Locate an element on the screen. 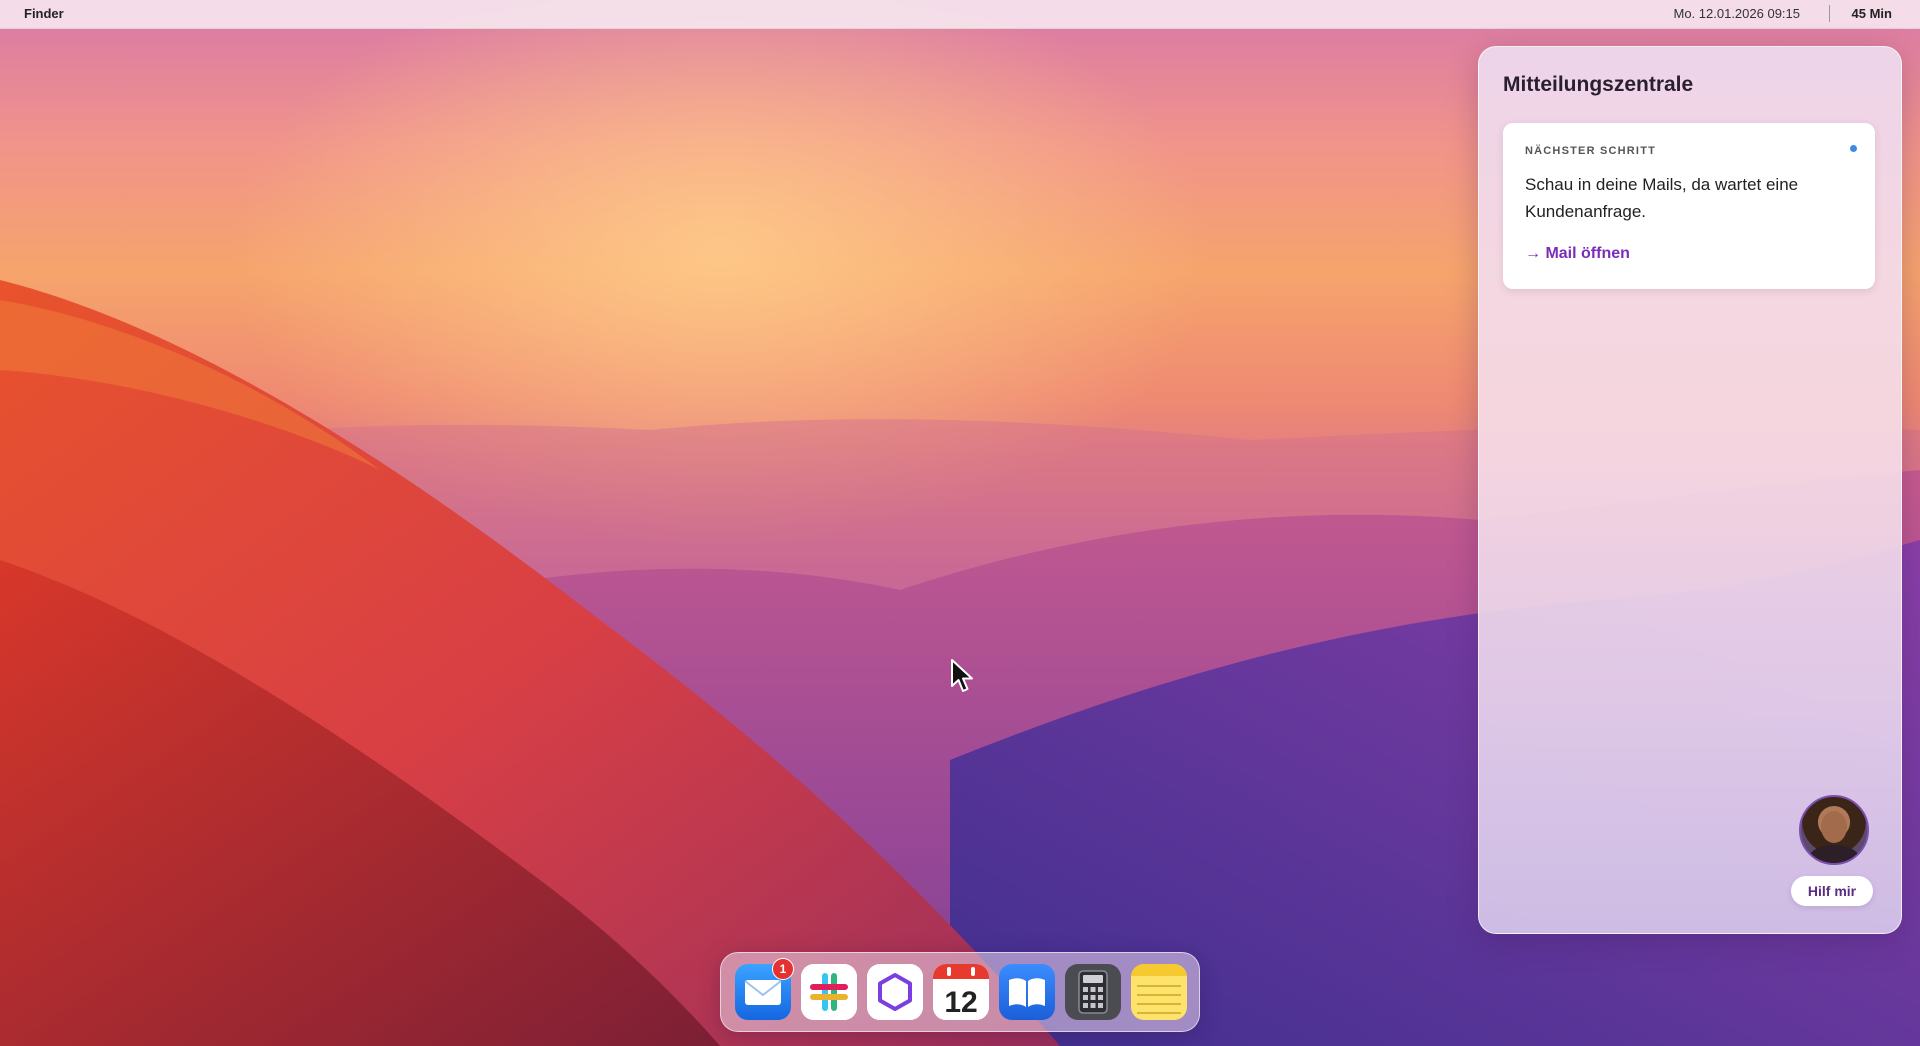 The width and height of the screenshot is (1920, 1046). hexagon-app-icon is located at coordinates (895, 992).